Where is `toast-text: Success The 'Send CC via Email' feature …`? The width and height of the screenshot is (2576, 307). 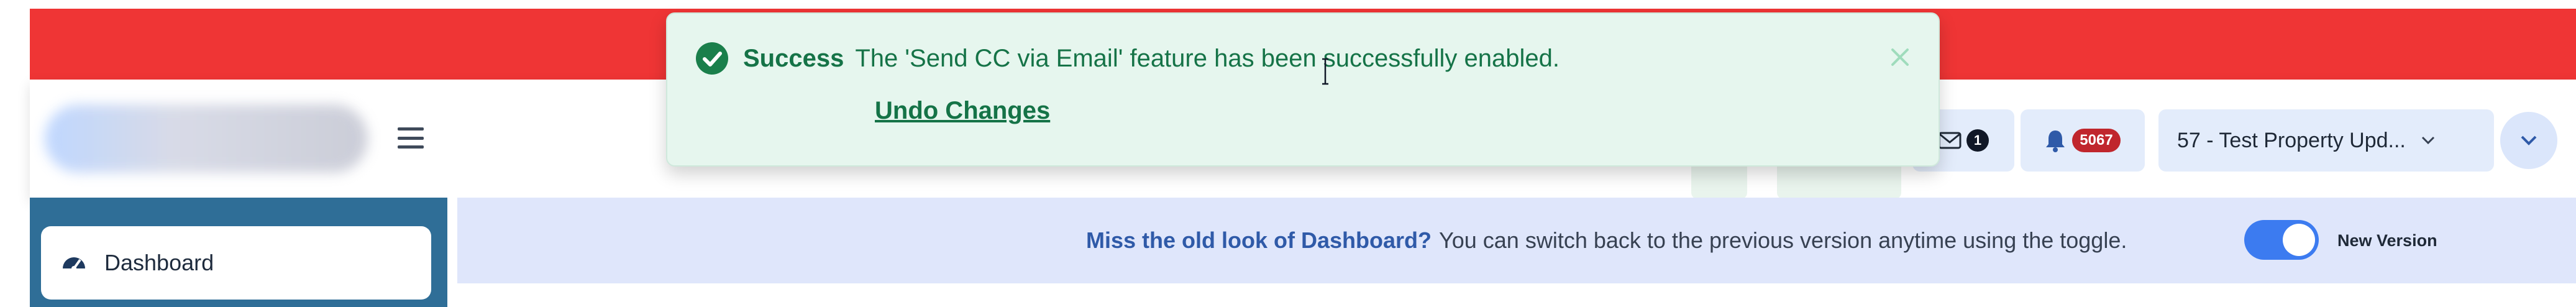 toast-text: Success The 'Send CC via Email' feature … is located at coordinates (1151, 59).